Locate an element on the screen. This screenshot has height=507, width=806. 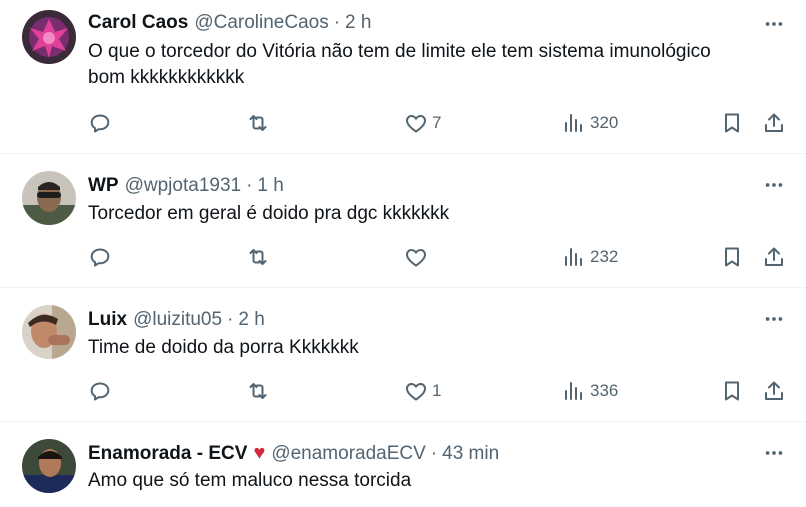
author-handle: @luizitu05 is located at coordinates (177, 320).